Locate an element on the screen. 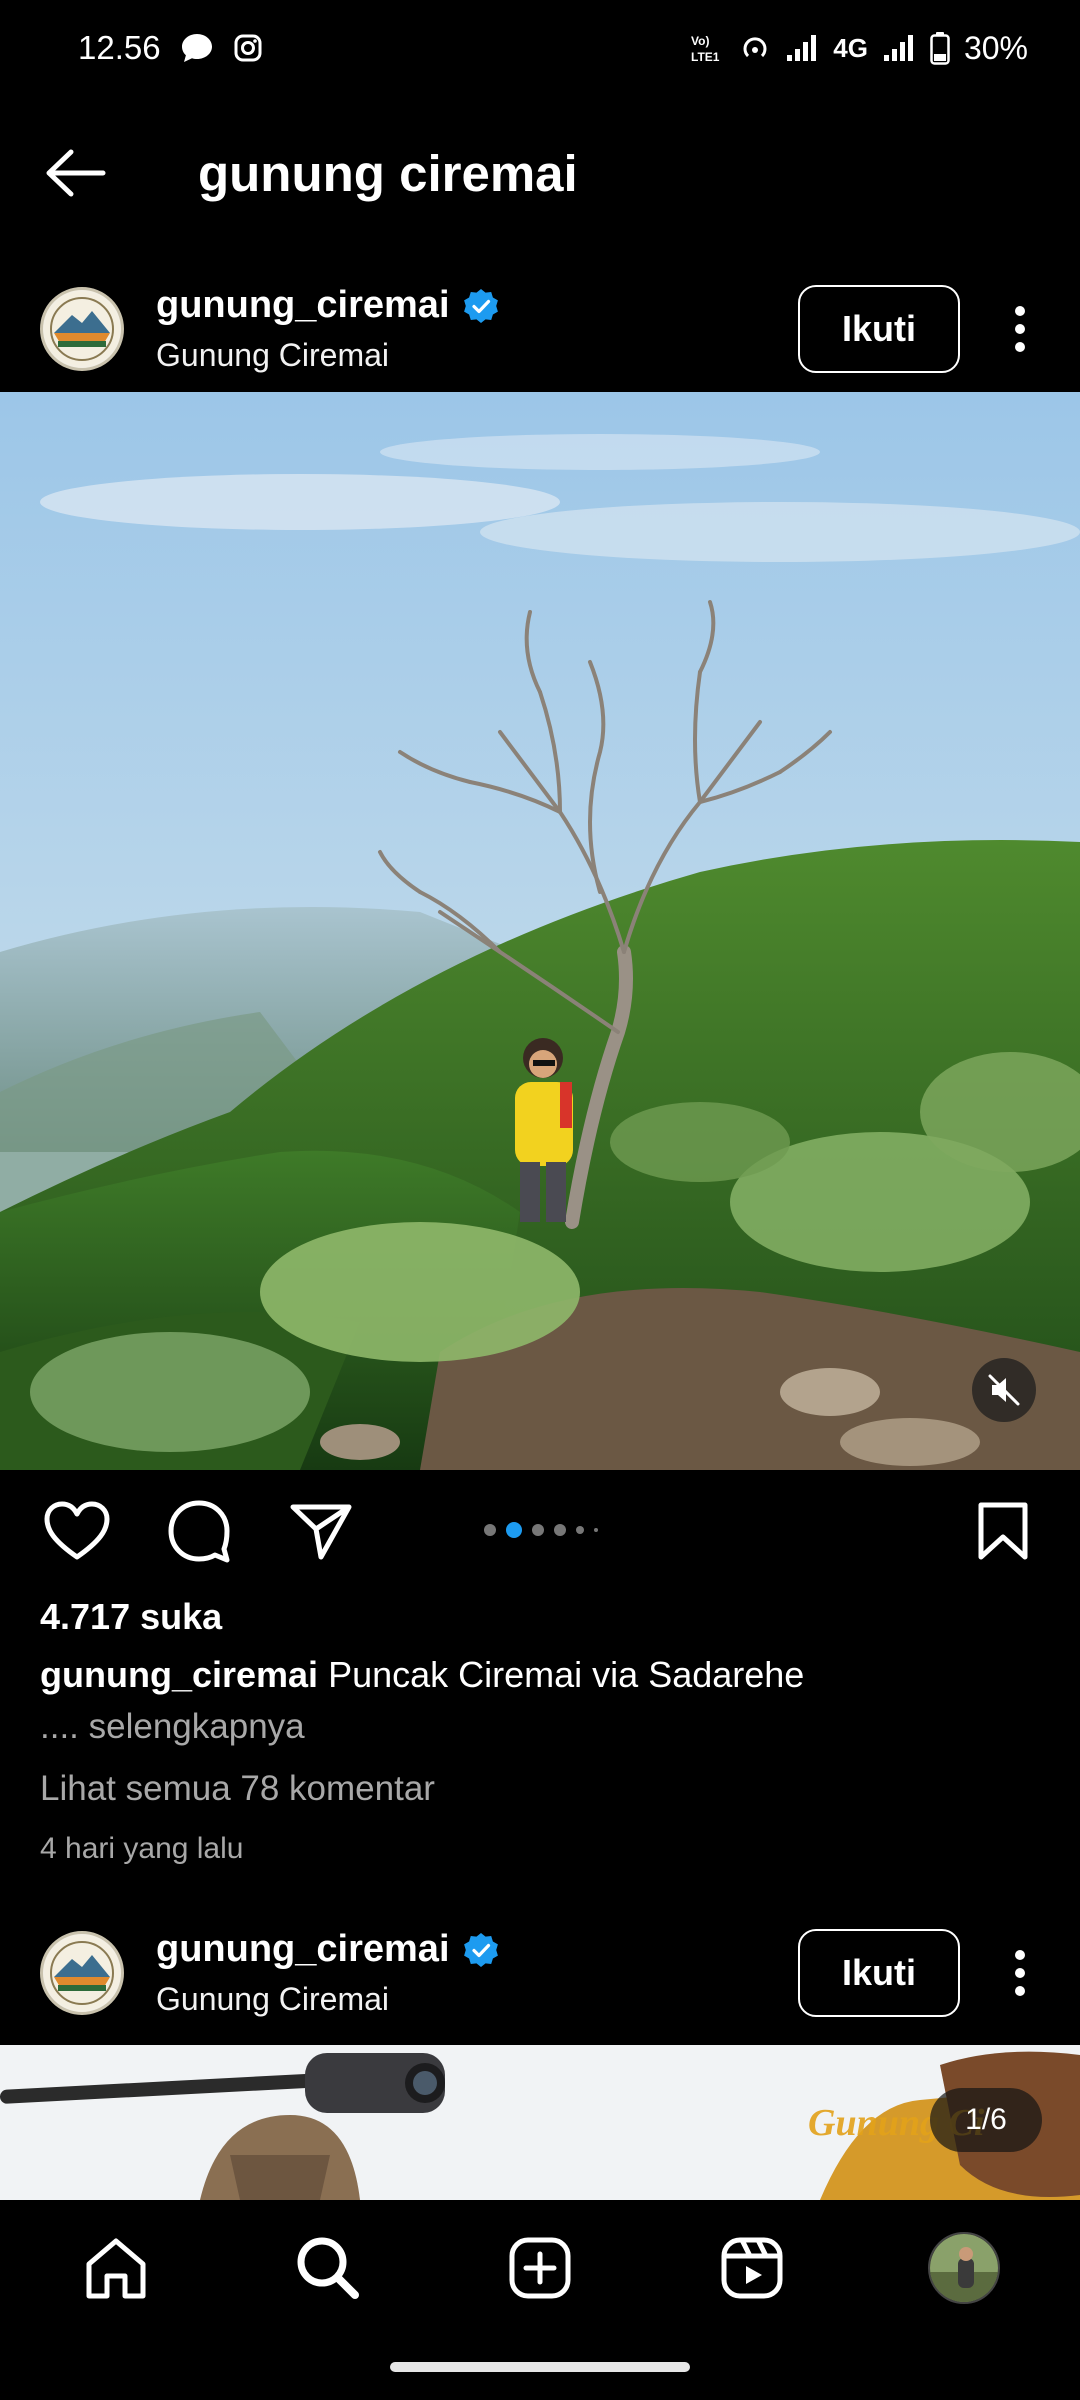 The height and width of the screenshot is (2400, 1080). carousel-indicator is located at coordinates (541, 1530).